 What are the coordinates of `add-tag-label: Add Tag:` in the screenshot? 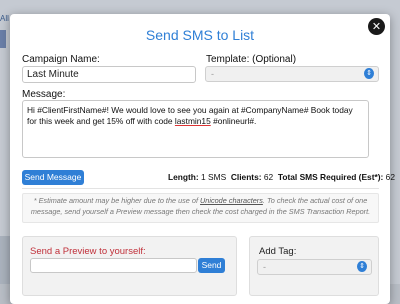 It's located at (278, 251).